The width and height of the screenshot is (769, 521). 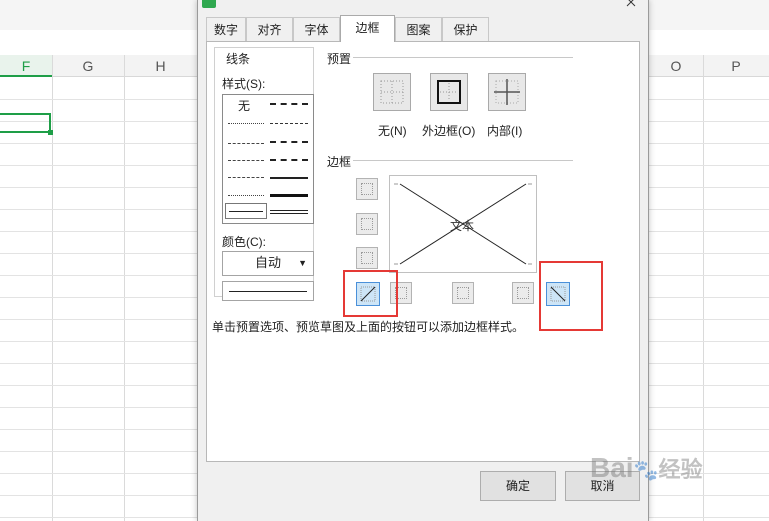 I want to click on watermark: Bai🐾经验, so click(x=646, y=468).